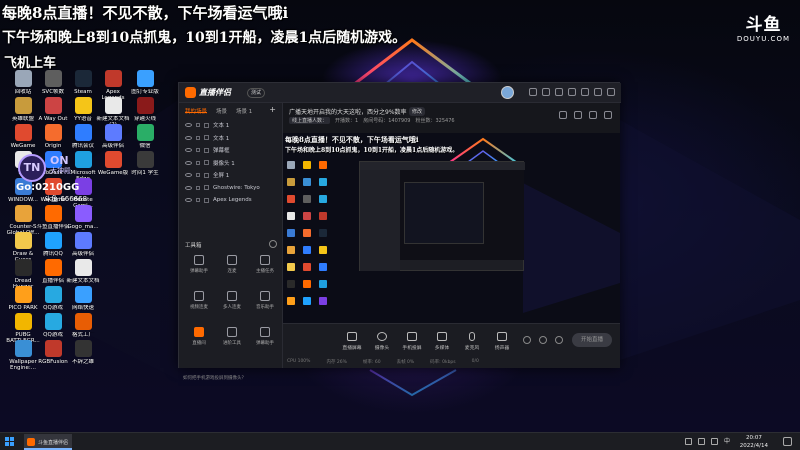  Describe the element at coordinates (754, 442) in the screenshot. I see `taskbar-clock: 20:07 2022/4/14` at that location.